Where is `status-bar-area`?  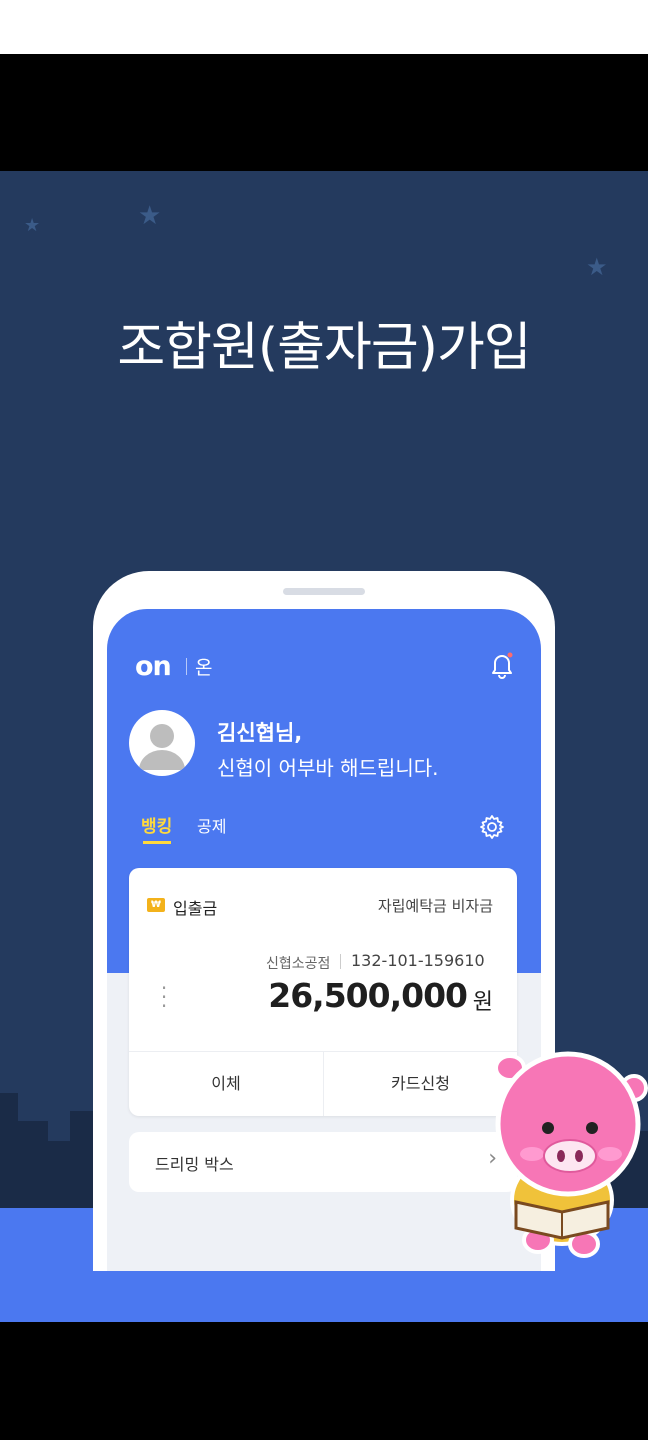
status-bar-area is located at coordinates (324, 27).